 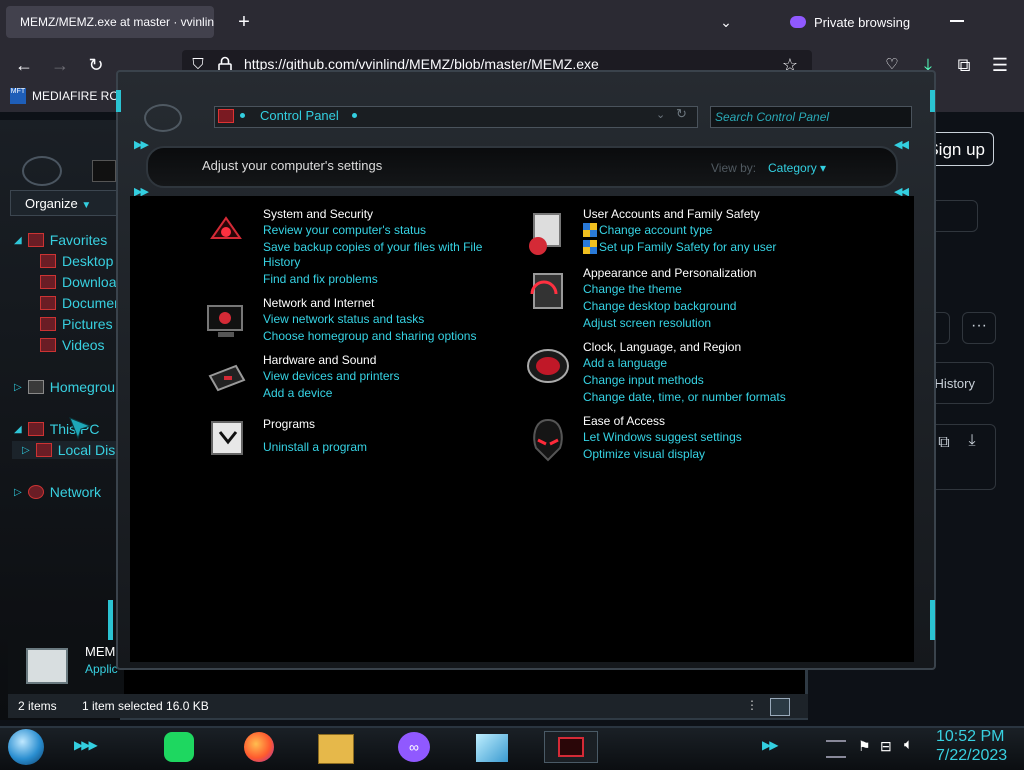 What do you see at coordinates (344, 230) in the screenshot?
I see `link-review-status: Review your computer's status` at bounding box center [344, 230].